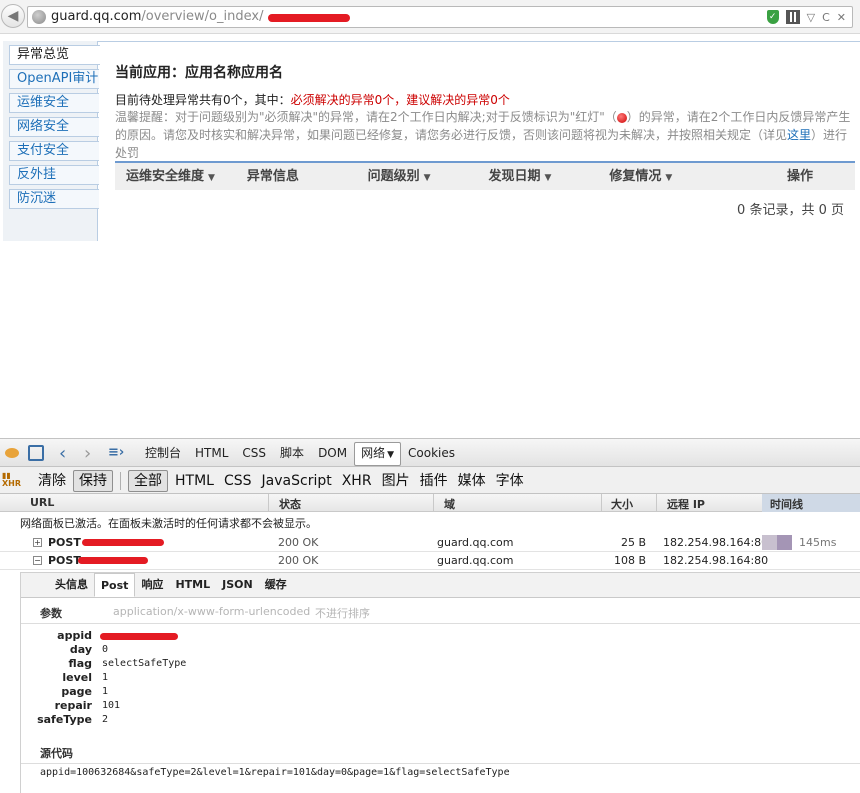 This screenshot has height=793, width=860. I want to click on request-domain: guard.qq.com, so click(475, 542).